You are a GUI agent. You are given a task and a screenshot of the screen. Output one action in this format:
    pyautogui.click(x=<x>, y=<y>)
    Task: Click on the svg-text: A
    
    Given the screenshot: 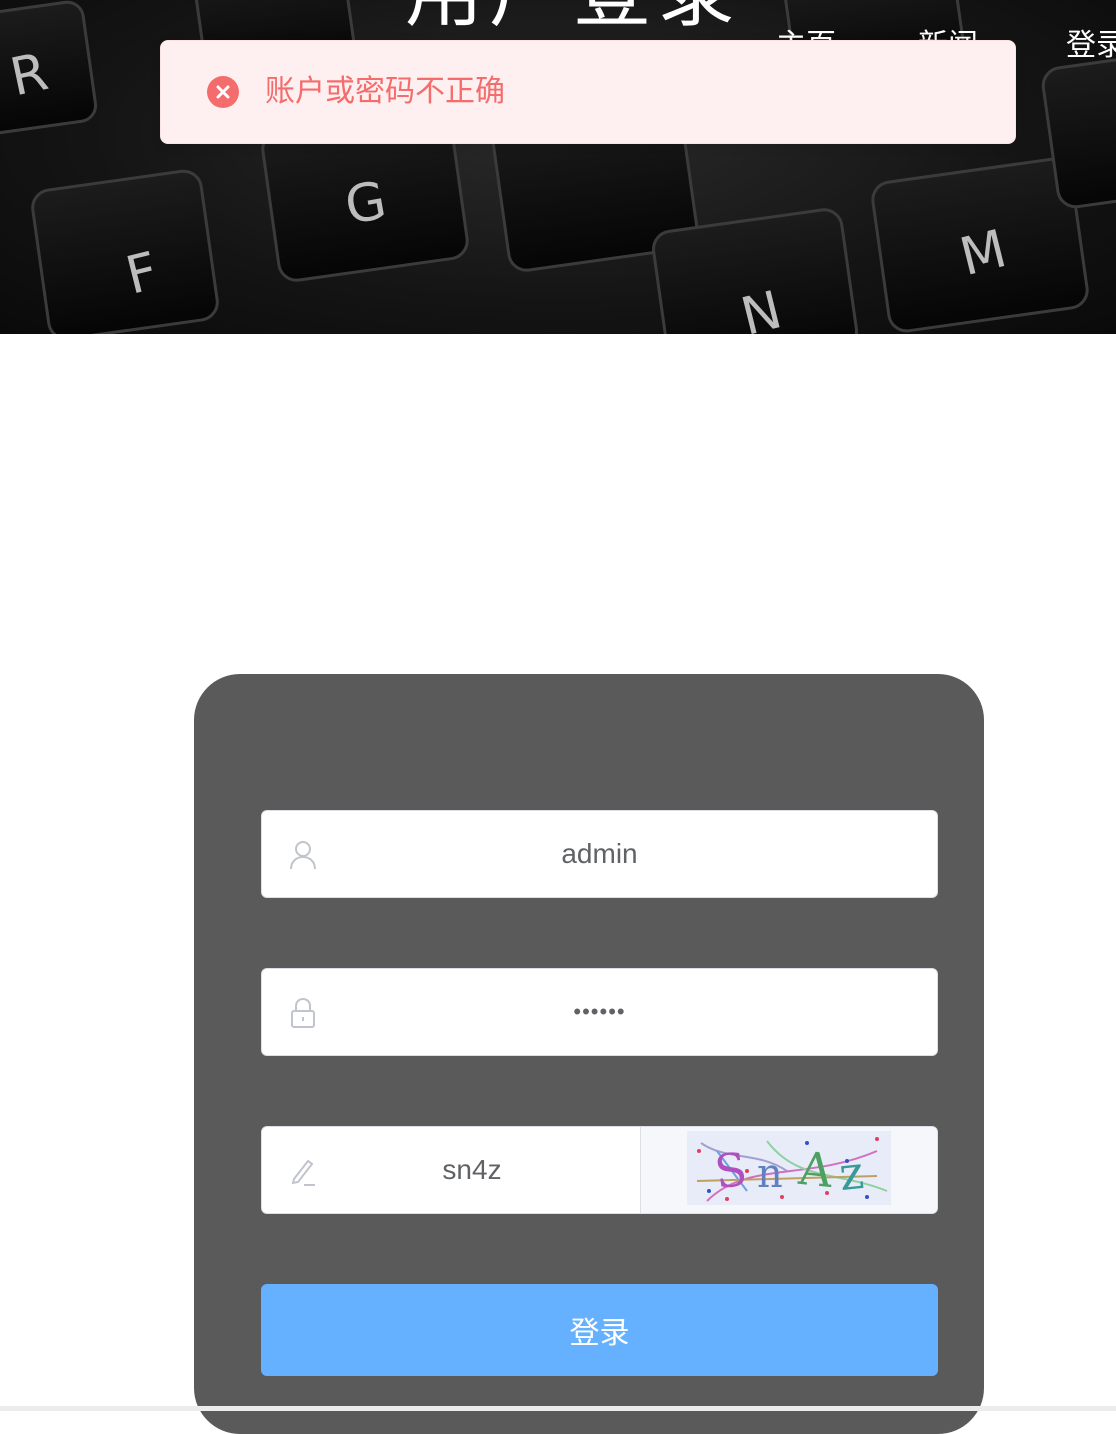 What is the action you would take?
    pyautogui.click(x=815, y=1169)
    